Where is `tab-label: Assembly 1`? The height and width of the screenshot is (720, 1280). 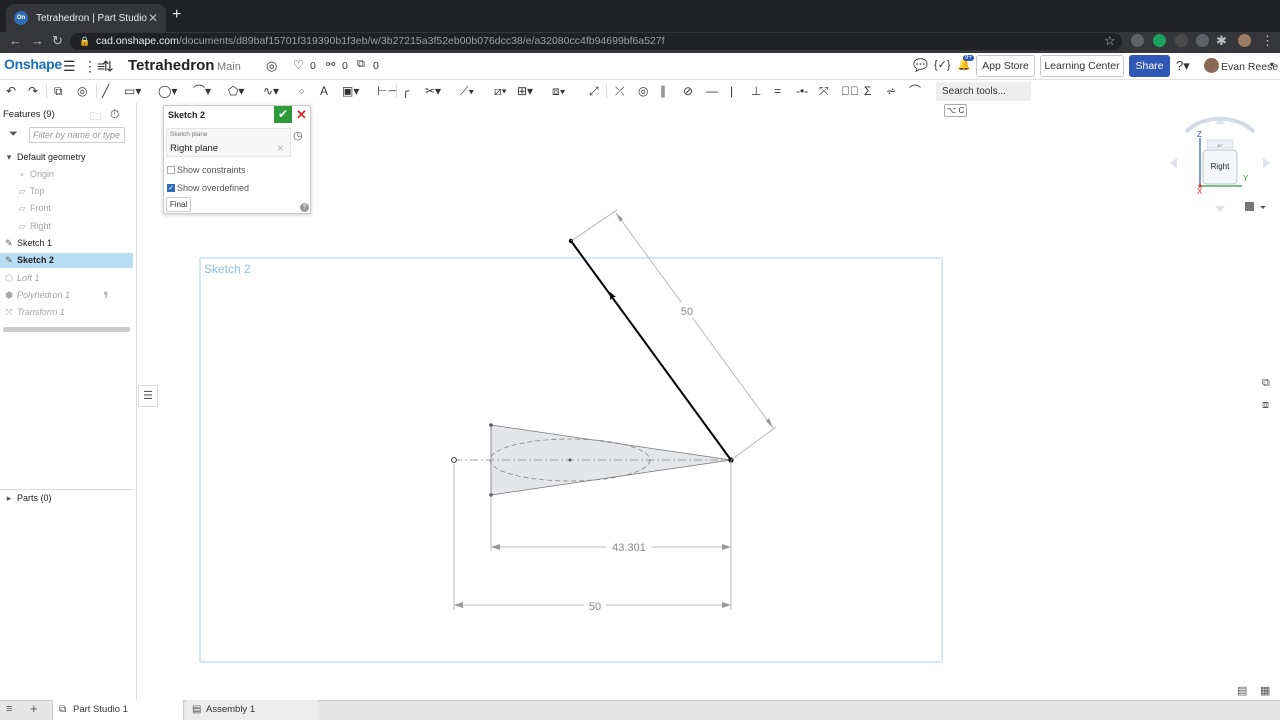
tab-label: Assembly 1 is located at coordinates (231, 709).